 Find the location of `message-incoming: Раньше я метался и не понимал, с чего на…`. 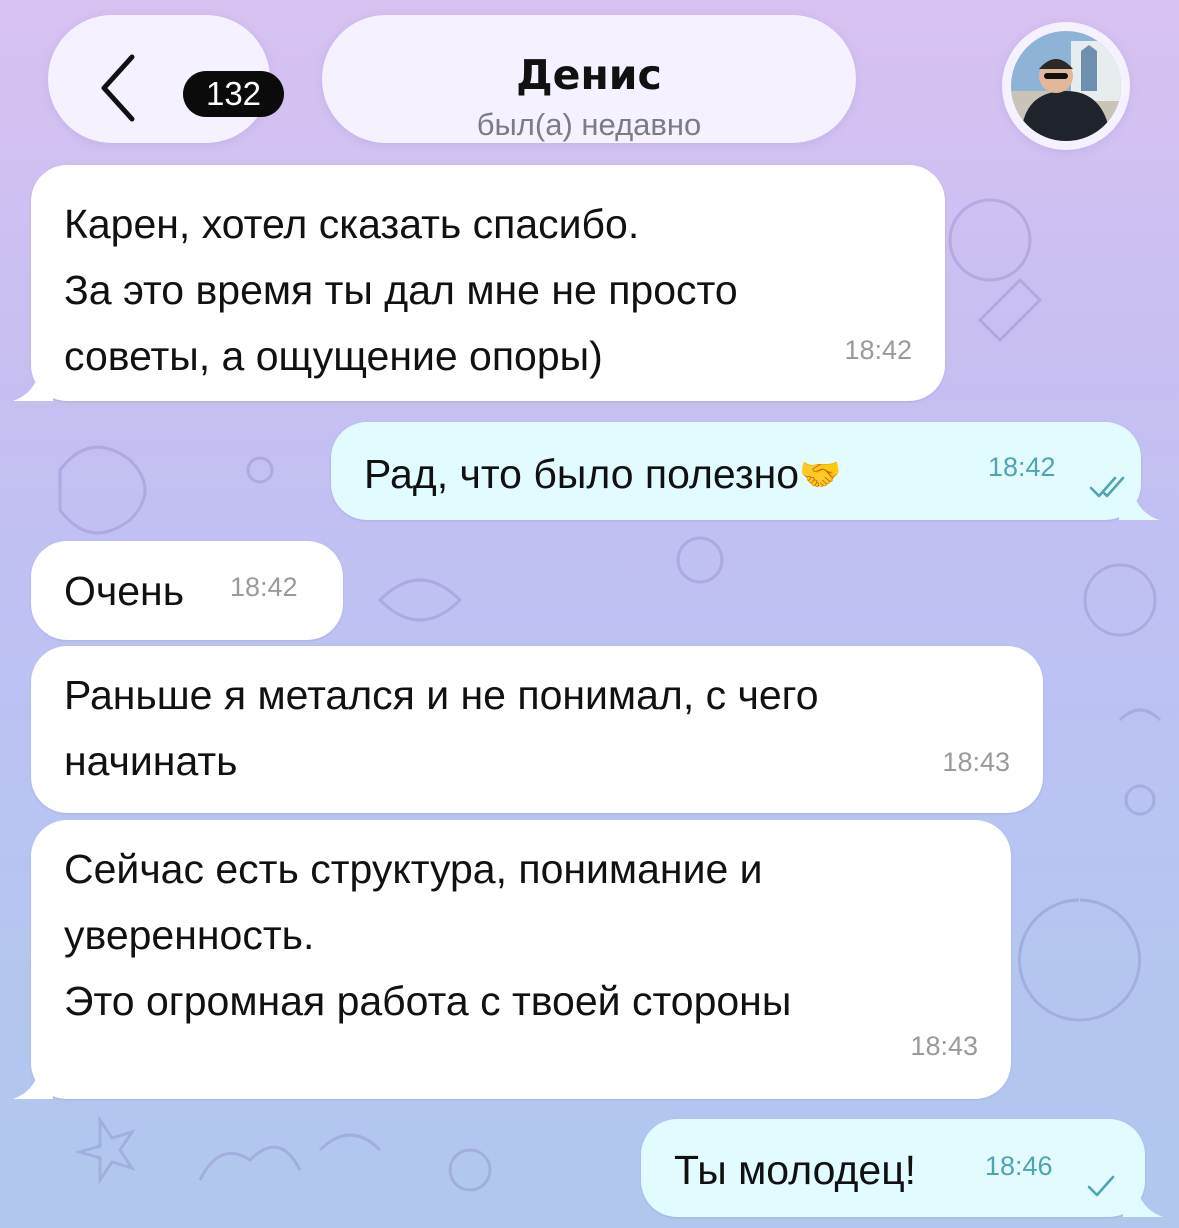

message-incoming: Раньше я метался и не понимал, с чего на… is located at coordinates (537, 729).